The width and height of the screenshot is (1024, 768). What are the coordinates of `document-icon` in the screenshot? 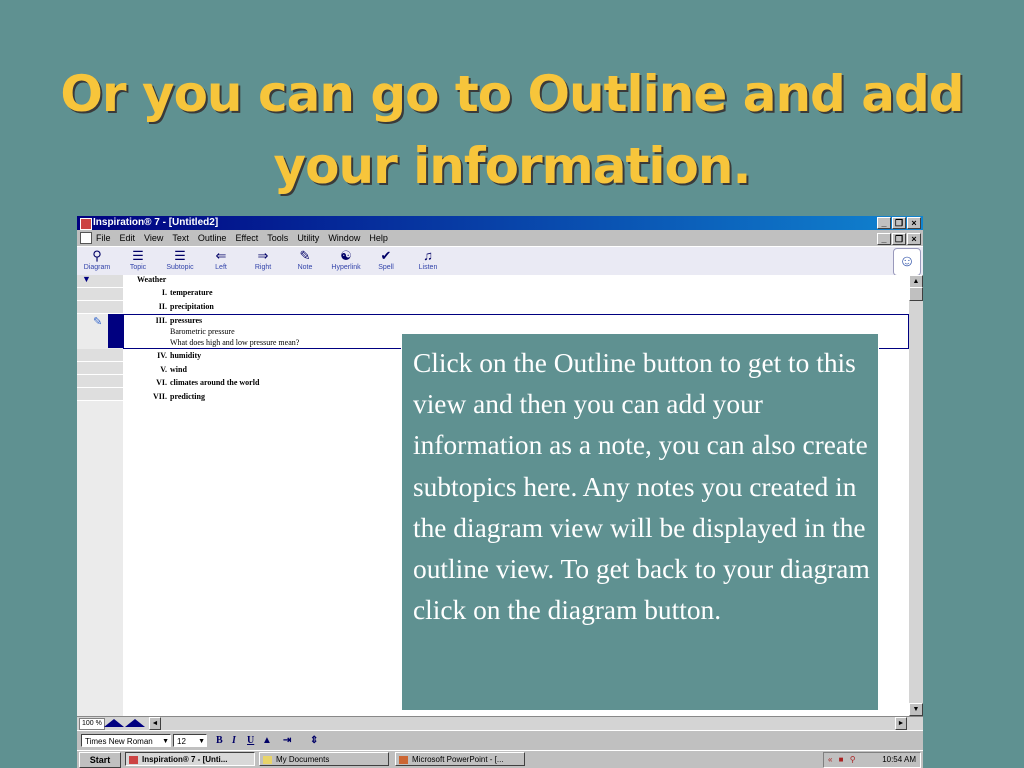 It's located at (86, 238).